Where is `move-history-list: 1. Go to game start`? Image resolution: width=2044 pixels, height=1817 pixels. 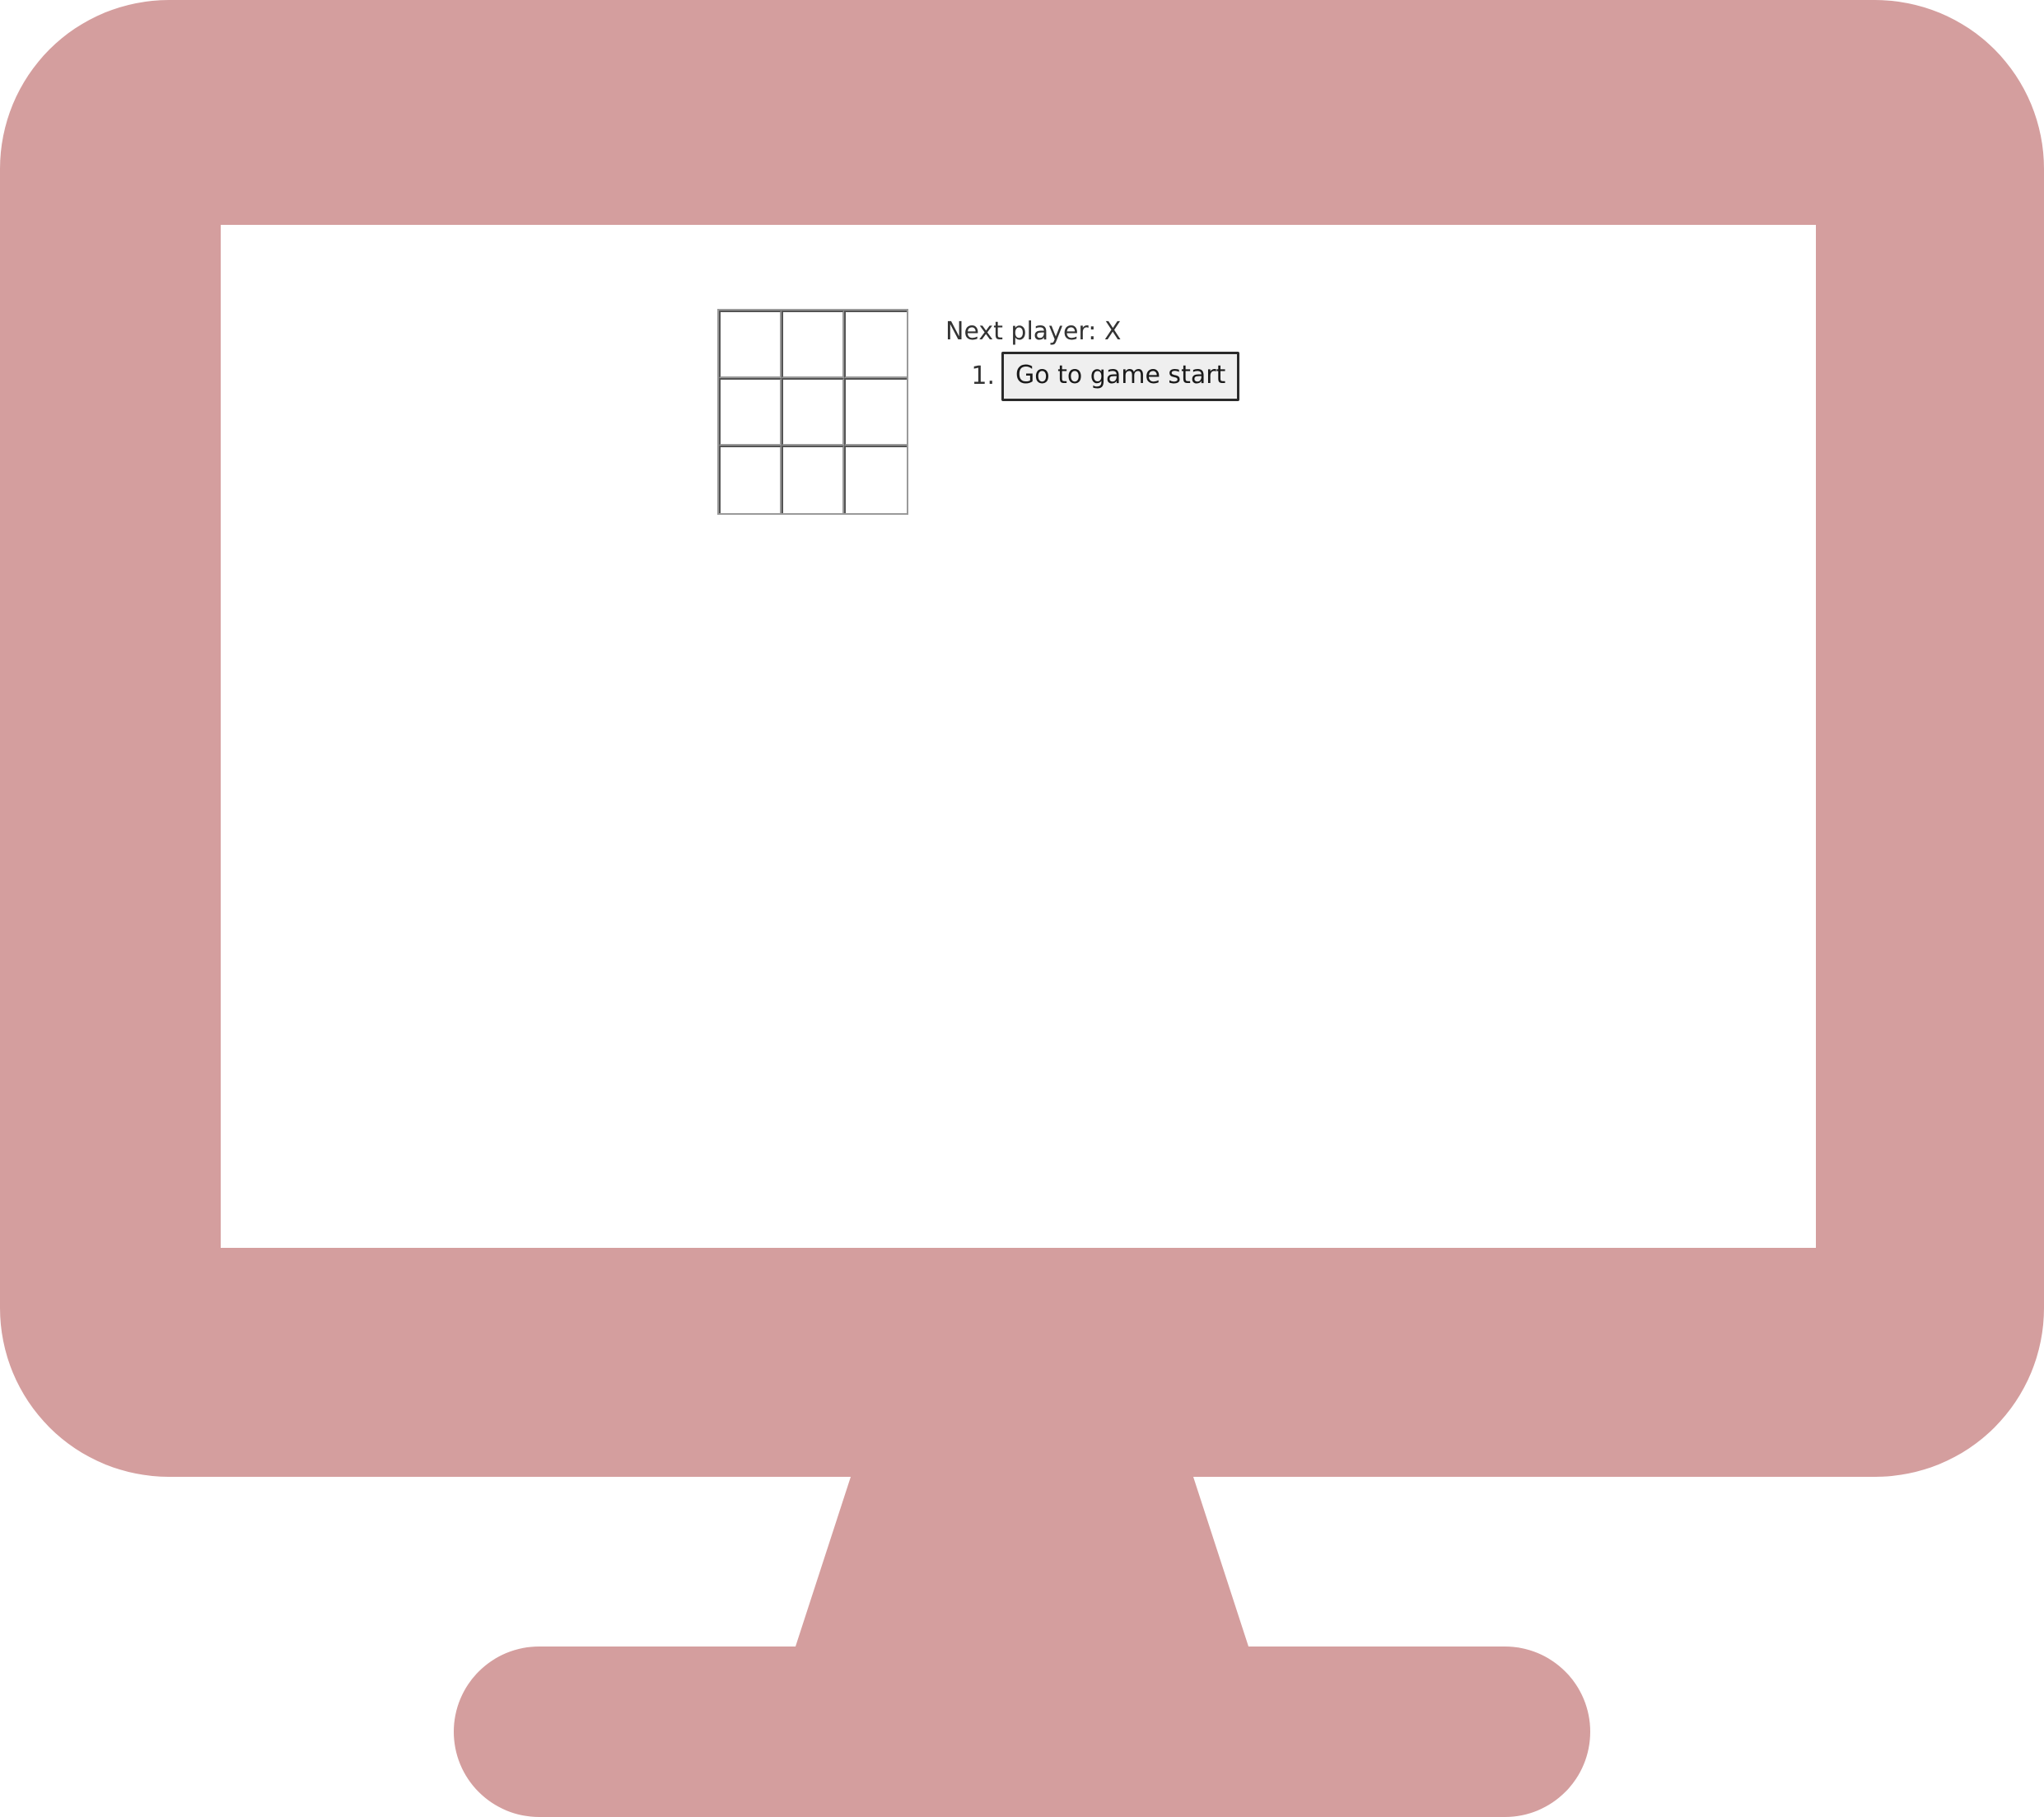
move-history-list: 1. Go to game start is located at coordinates (1092, 376).